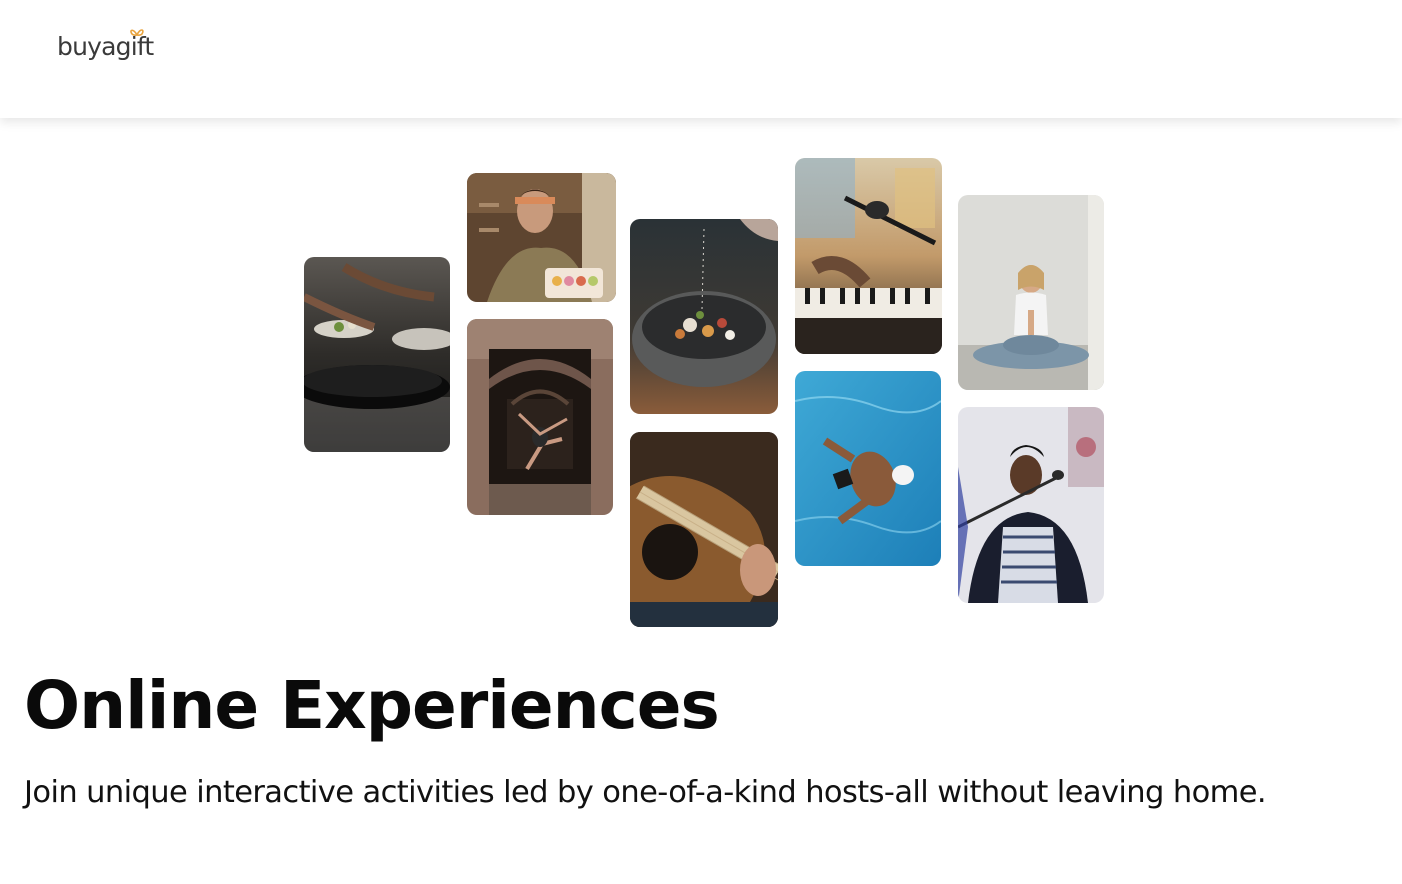  What do you see at coordinates (372, 705) in the screenshot?
I see `page-title: Online Experiences` at bounding box center [372, 705].